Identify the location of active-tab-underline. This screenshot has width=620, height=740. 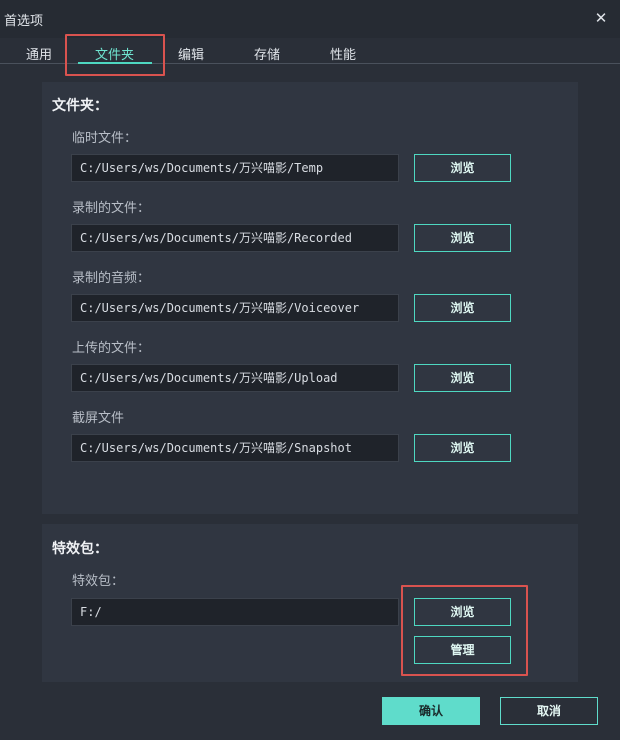
(115, 63).